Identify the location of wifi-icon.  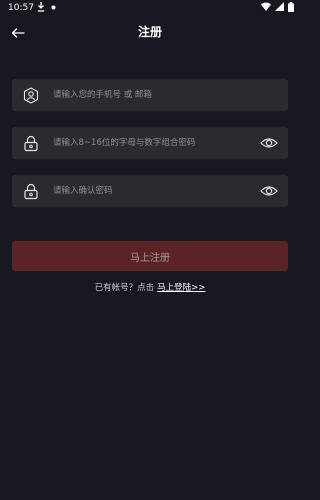
(266, 8).